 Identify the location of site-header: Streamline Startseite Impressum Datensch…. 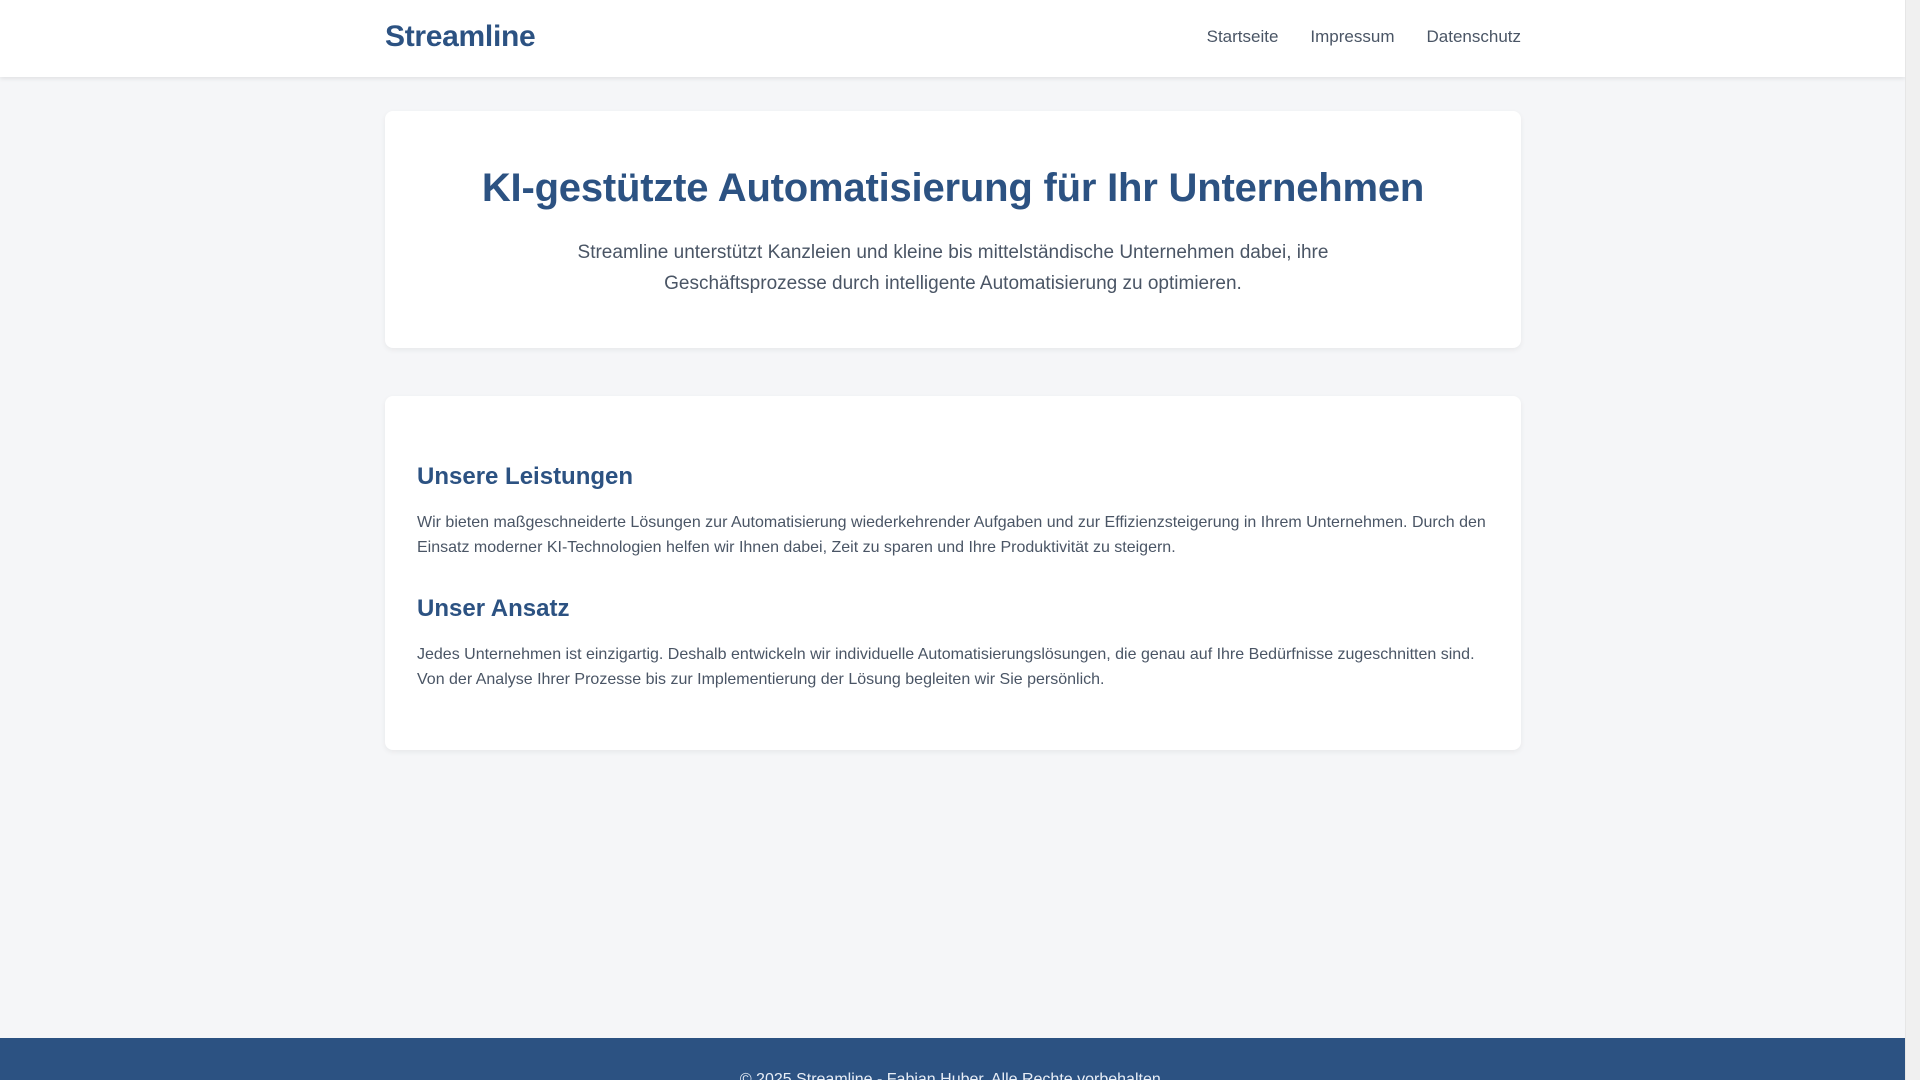
(952, 38).